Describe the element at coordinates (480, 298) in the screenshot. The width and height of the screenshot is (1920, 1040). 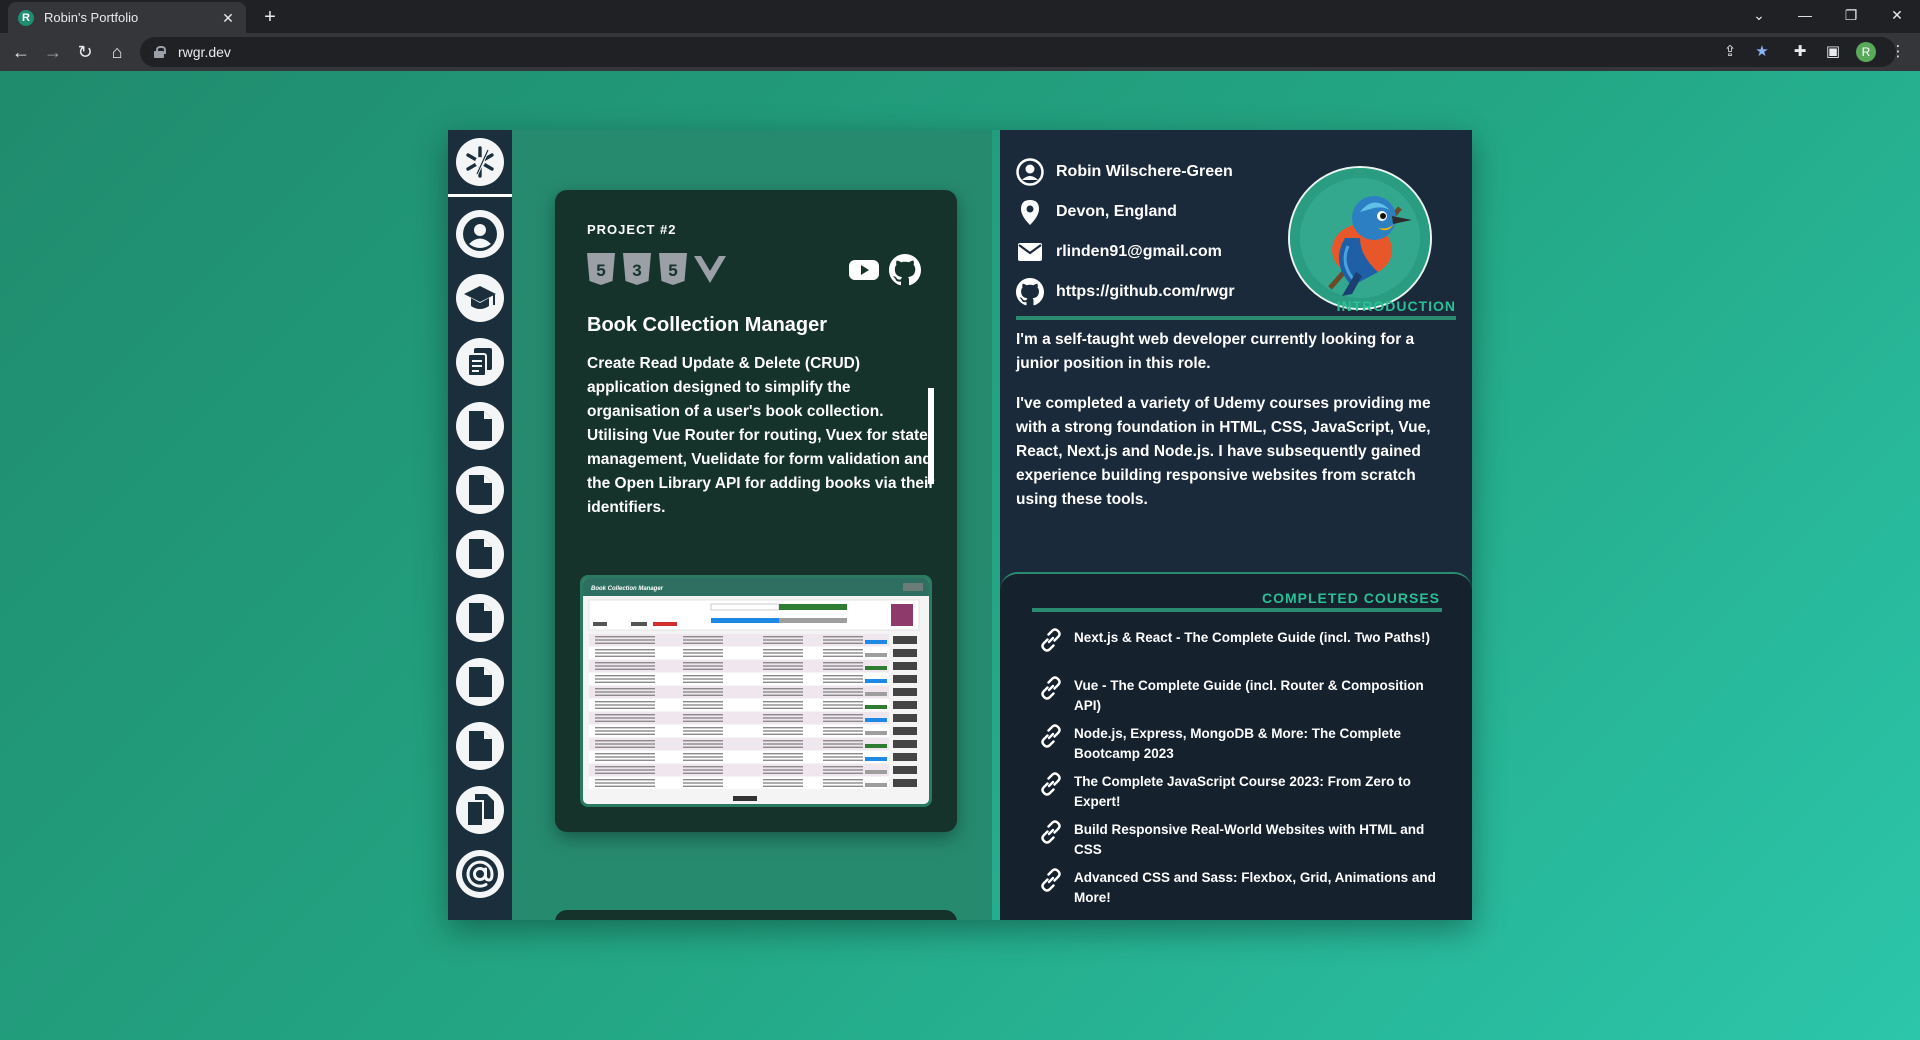
I see `graduation-cap-icon` at that location.